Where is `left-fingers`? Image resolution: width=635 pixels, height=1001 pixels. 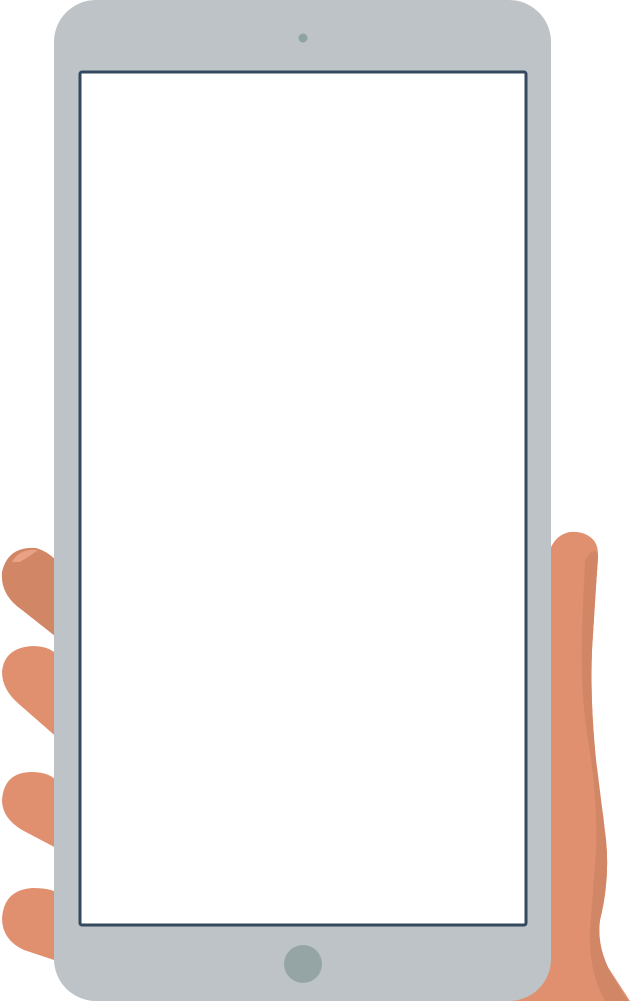 left-fingers is located at coordinates (30, 754).